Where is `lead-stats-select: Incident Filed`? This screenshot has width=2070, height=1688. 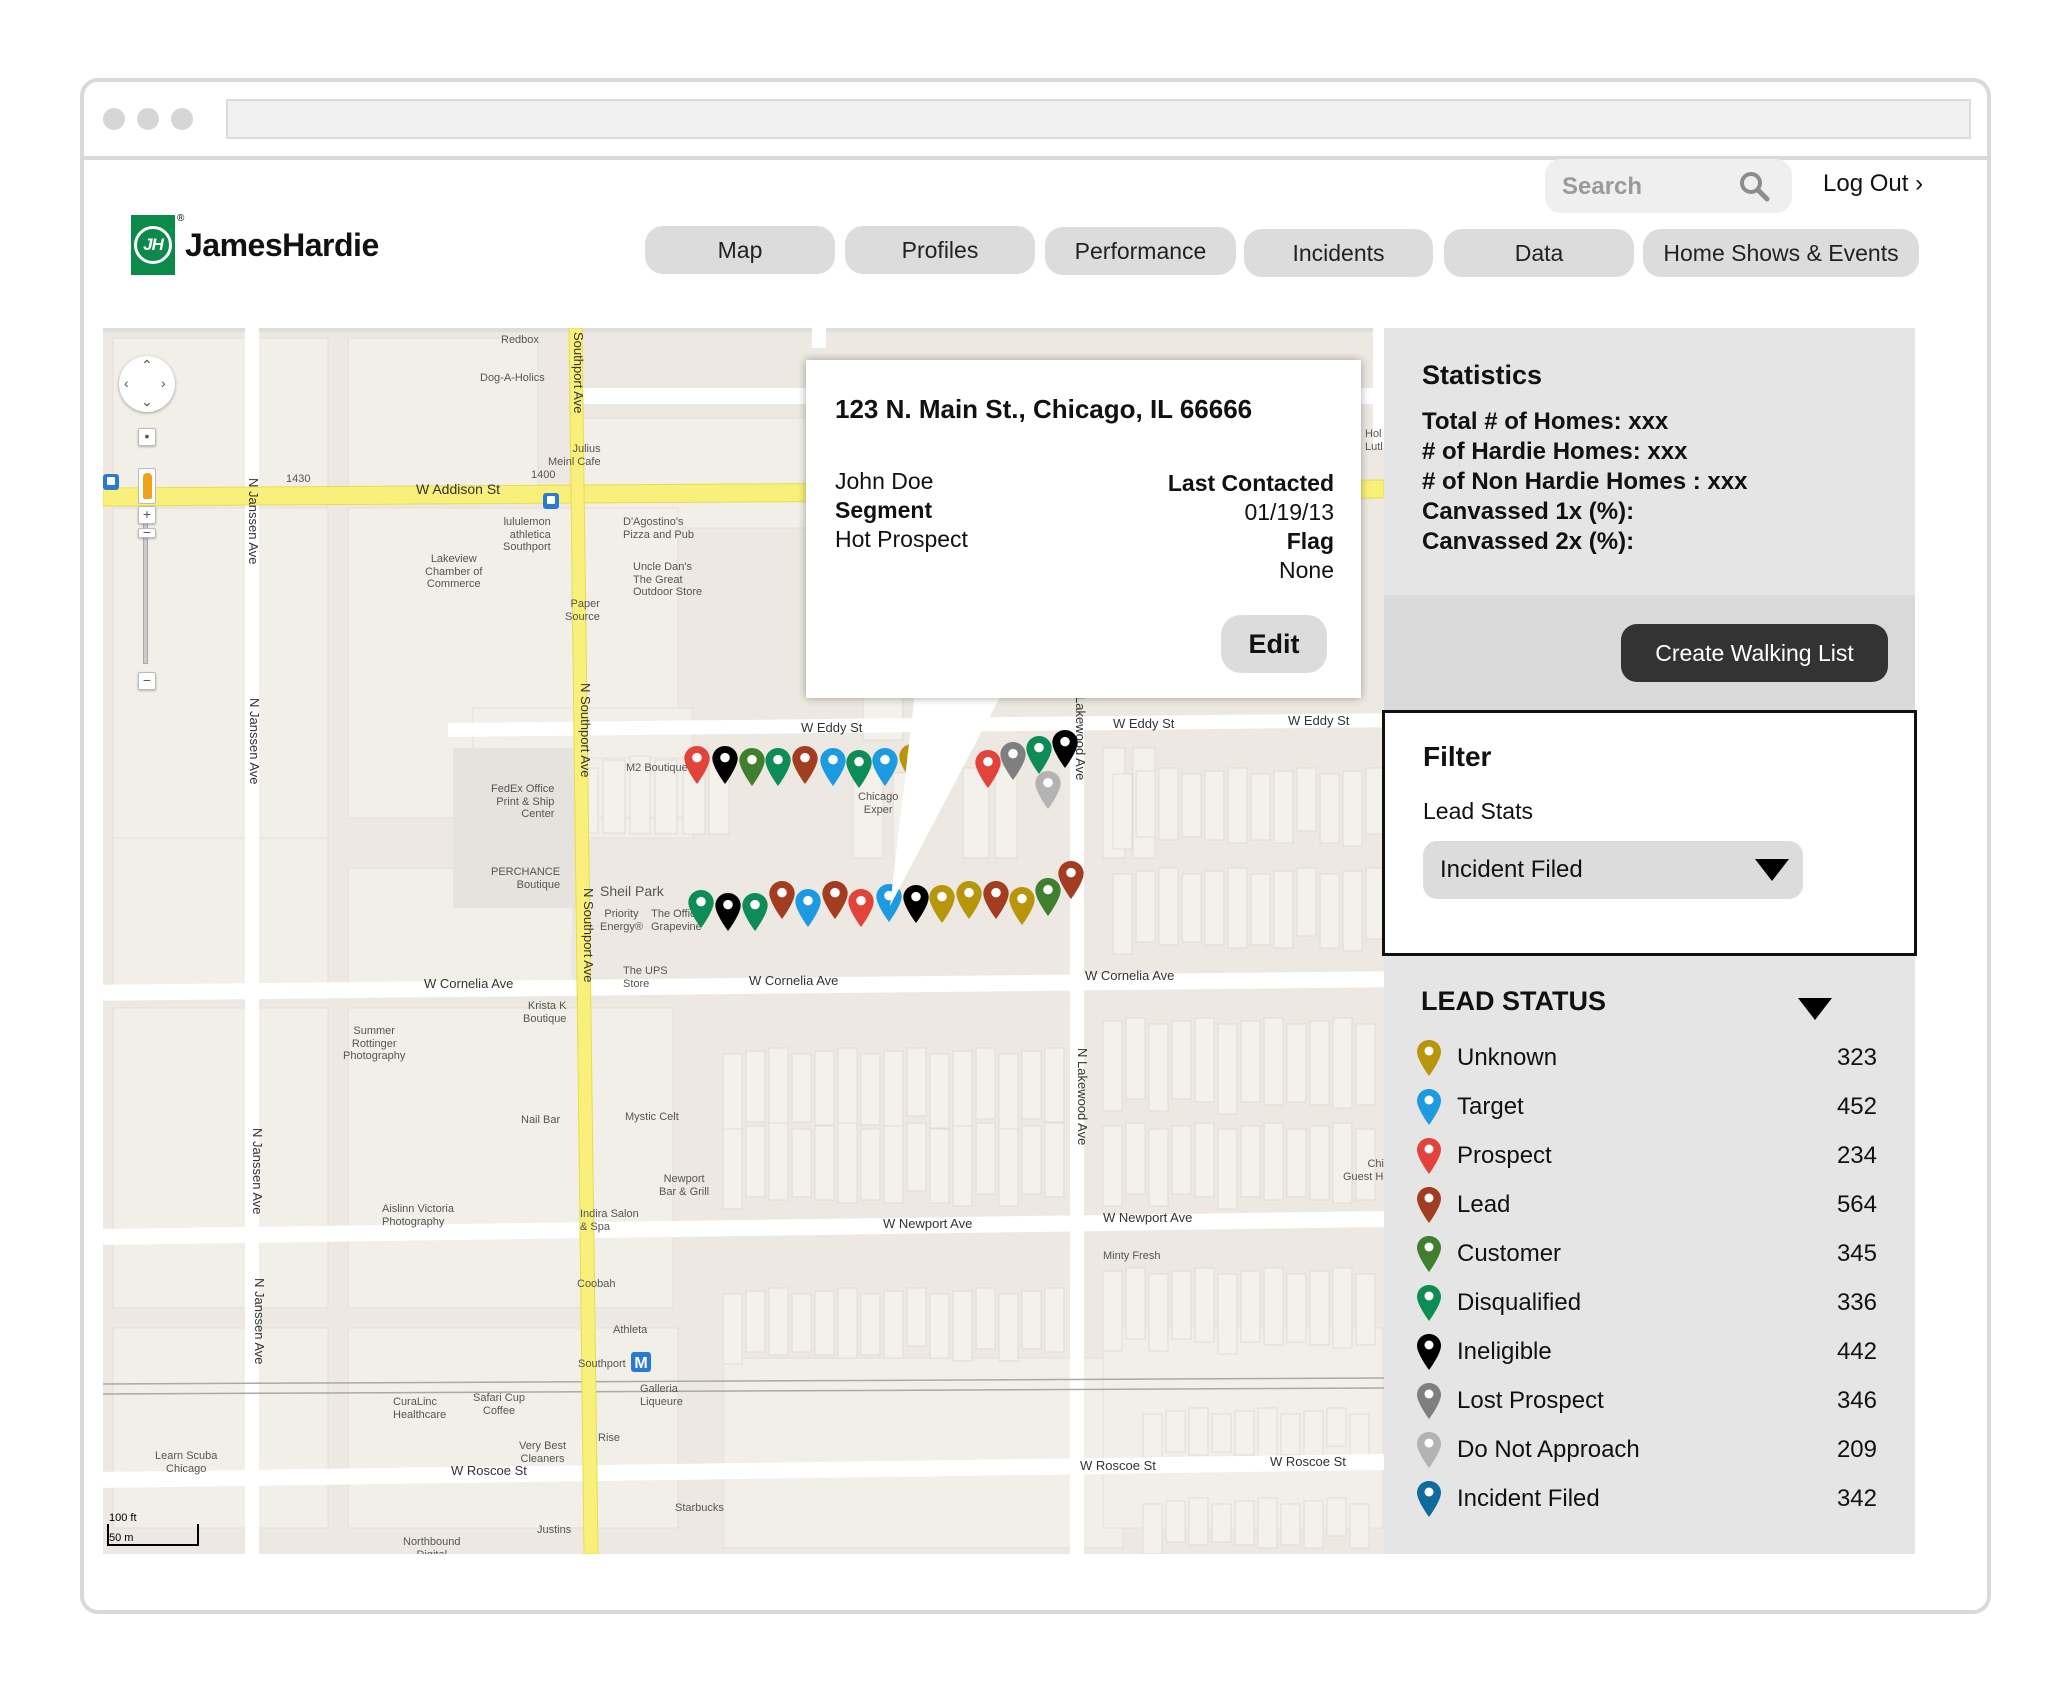 lead-stats-select: Incident Filed is located at coordinates (1613, 870).